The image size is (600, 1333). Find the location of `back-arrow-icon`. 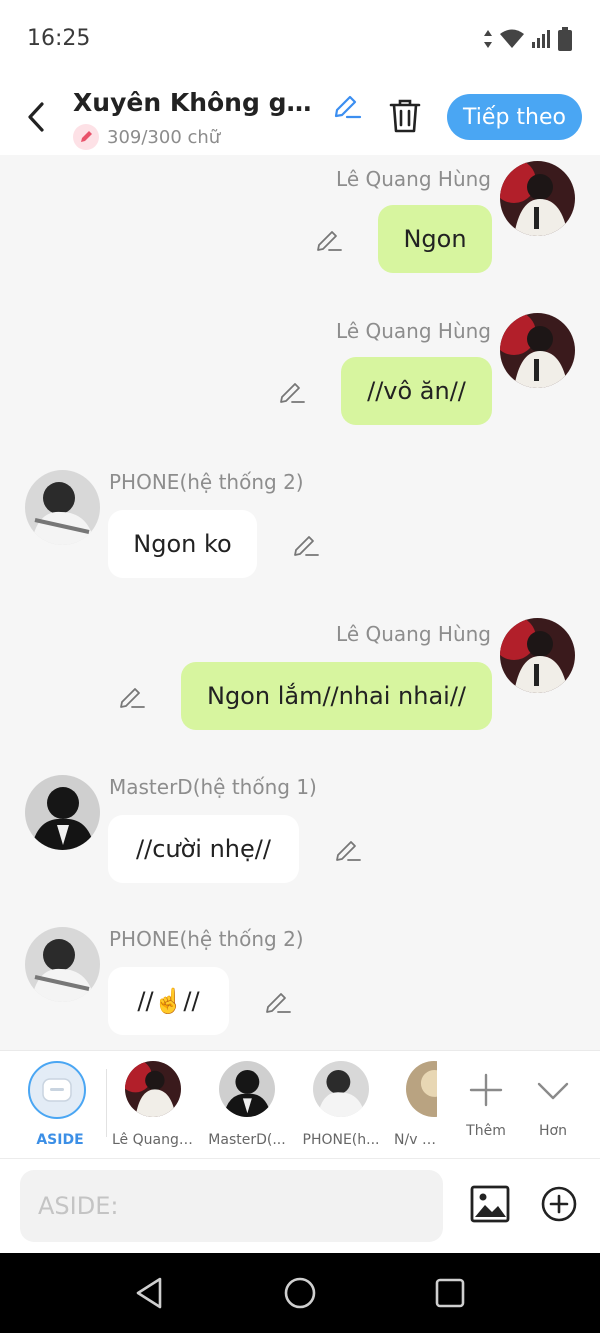

back-arrow-icon is located at coordinates (38, 117).